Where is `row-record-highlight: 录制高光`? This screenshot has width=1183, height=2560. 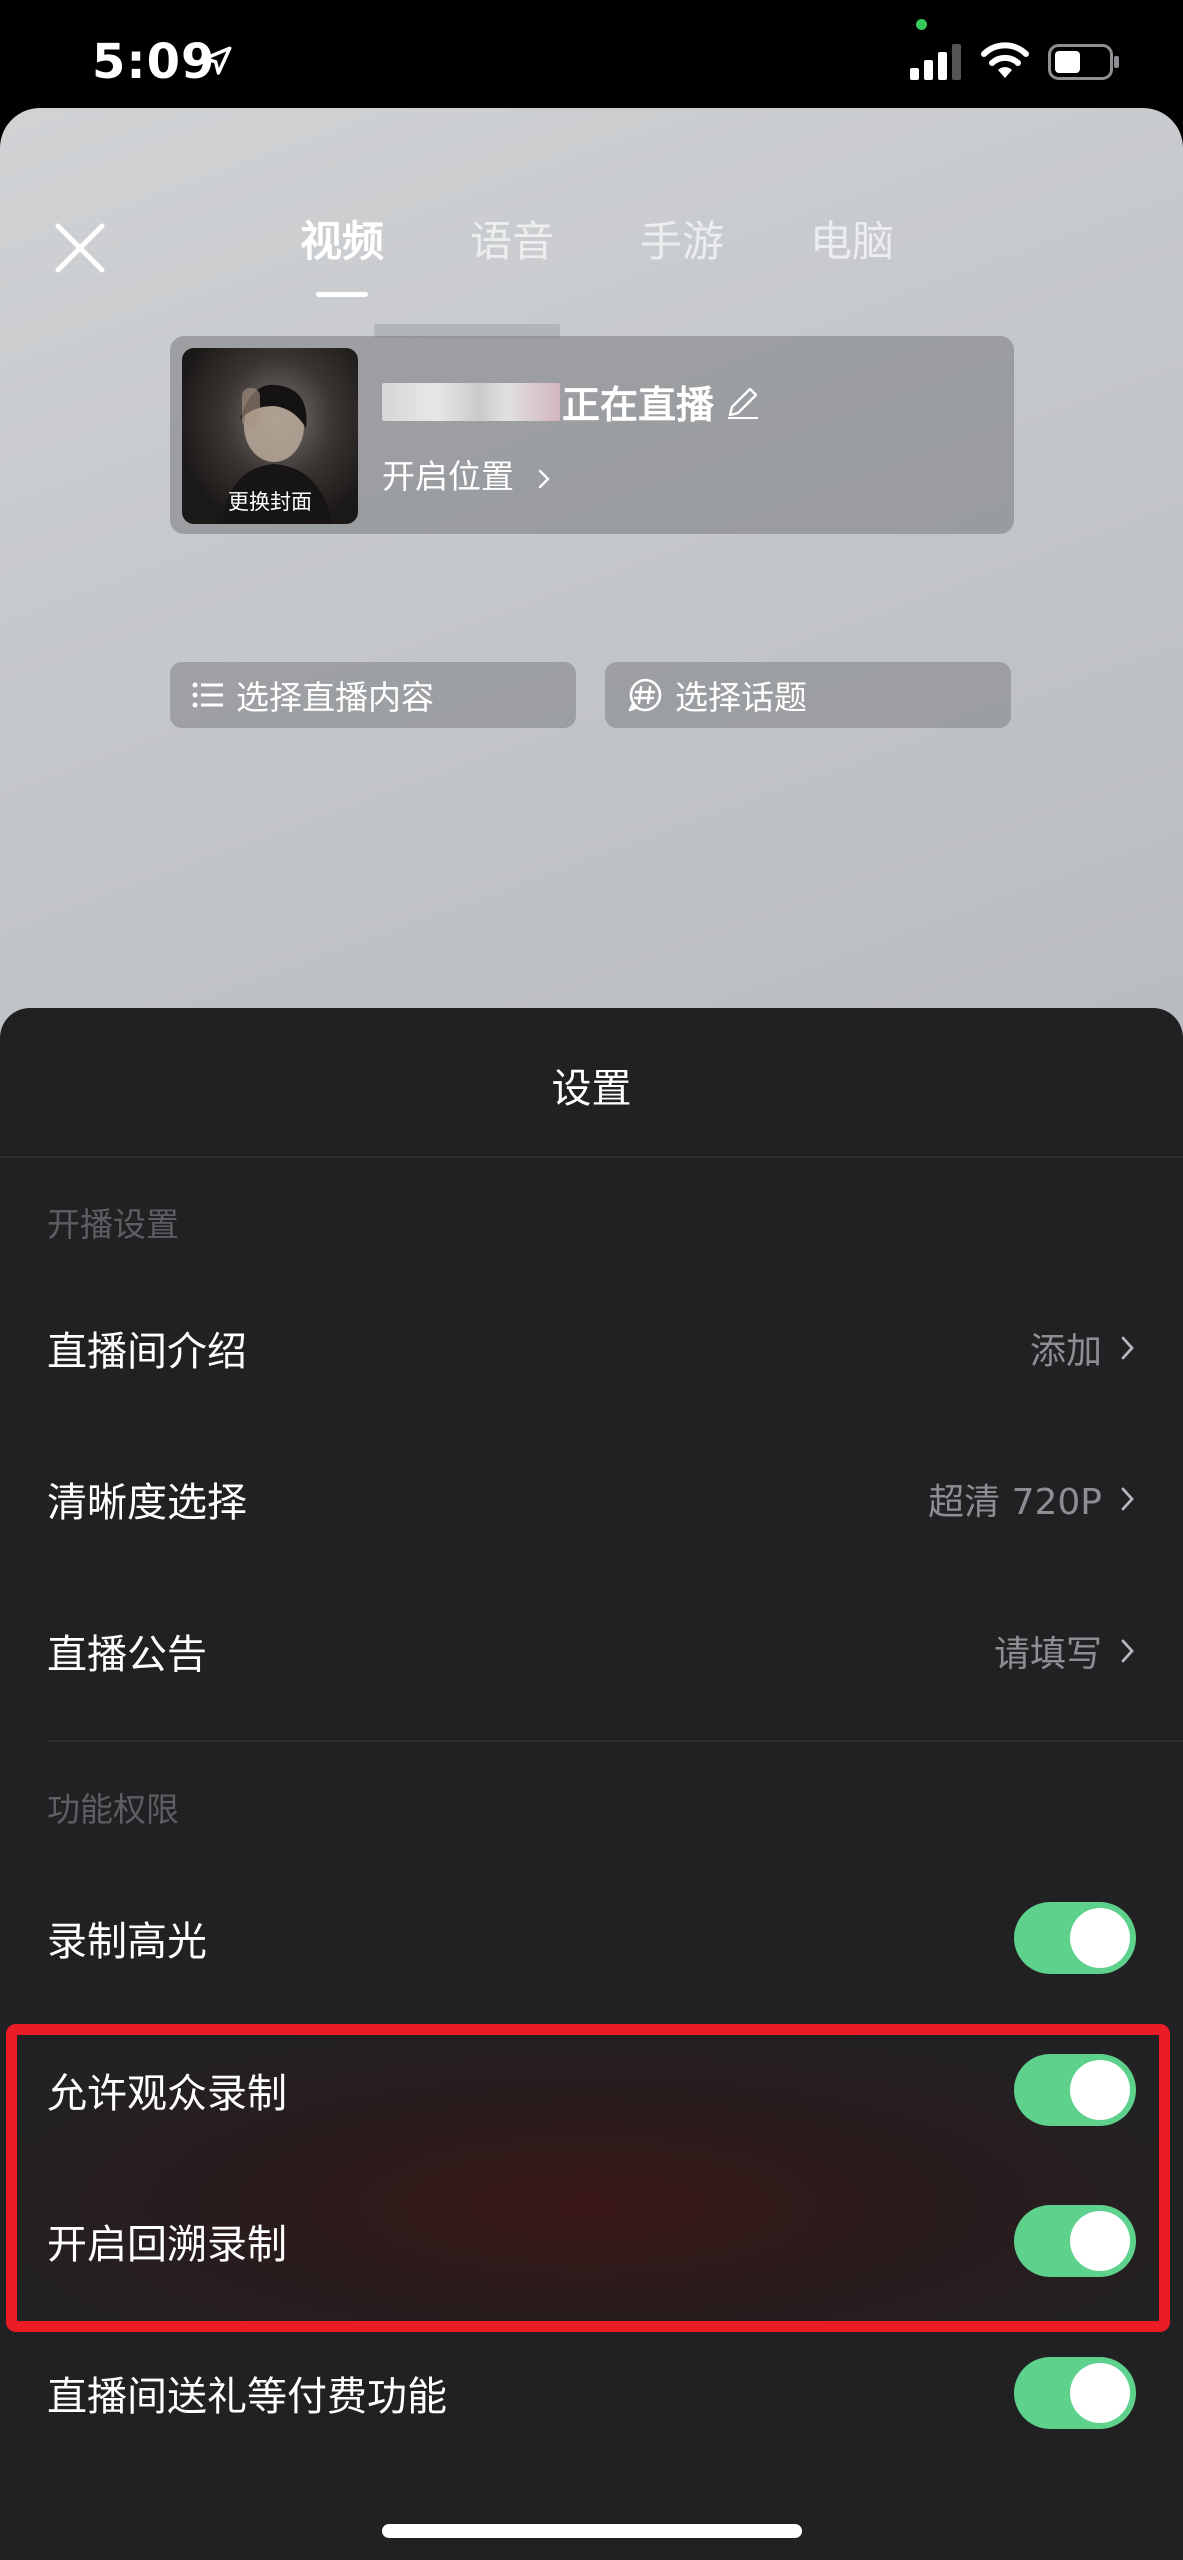
row-record-highlight: 录制高光 is located at coordinates (591, 1938).